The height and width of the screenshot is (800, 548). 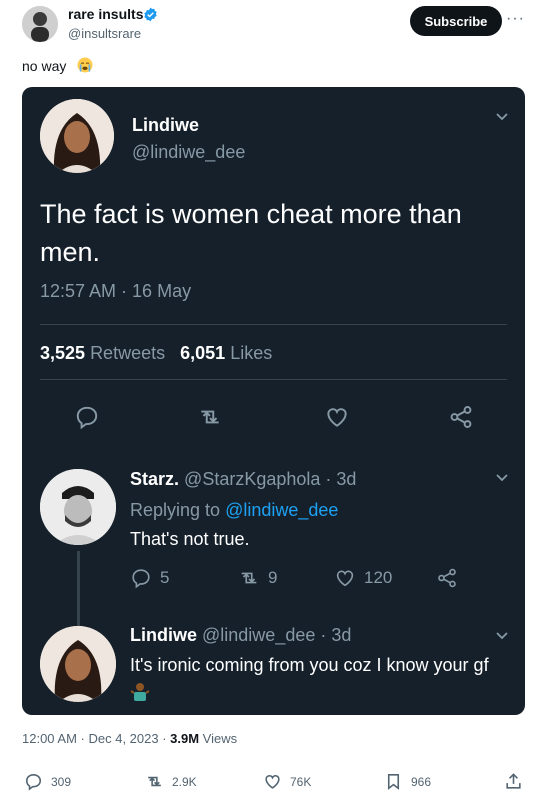 What do you see at coordinates (44, 66) in the screenshot?
I see `post-text: no way` at bounding box center [44, 66].